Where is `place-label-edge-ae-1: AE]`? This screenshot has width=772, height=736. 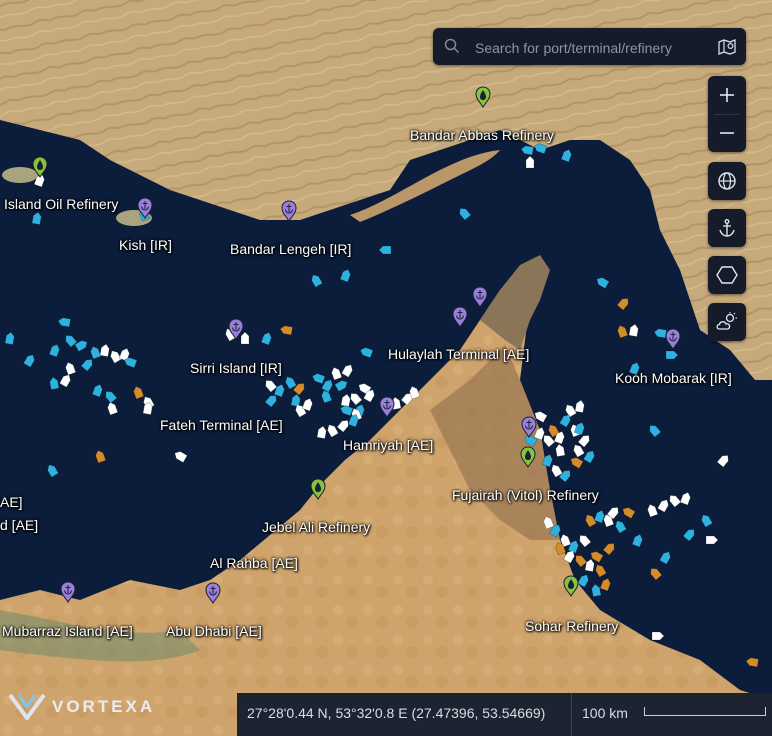
place-label-edge-ae-1: AE] is located at coordinates (11, 502).